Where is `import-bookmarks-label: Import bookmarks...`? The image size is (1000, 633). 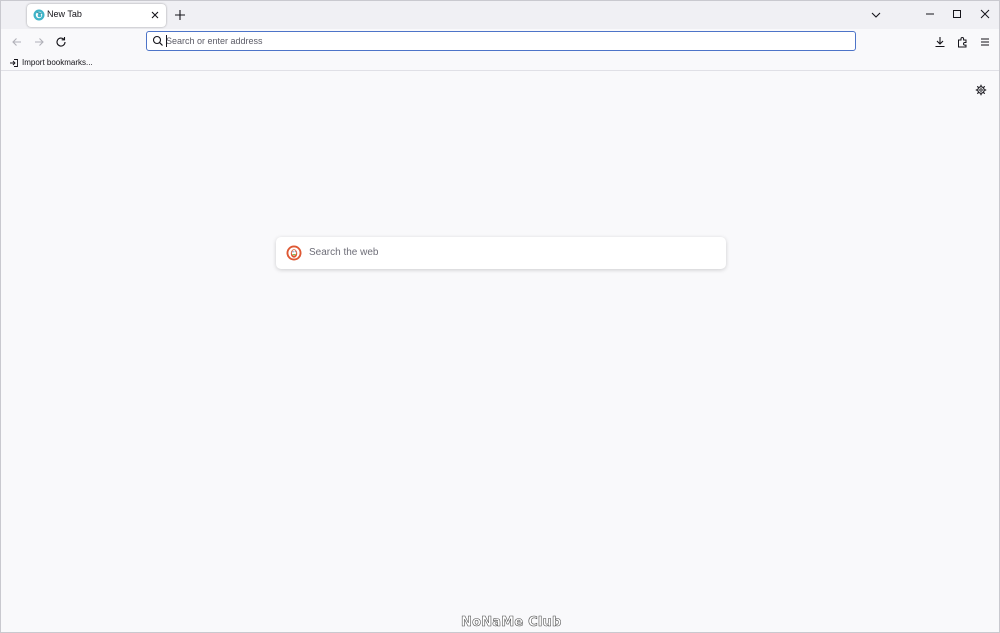
import-bookmarks-label: Import bookmarks... is located at coordinates (57, 62).